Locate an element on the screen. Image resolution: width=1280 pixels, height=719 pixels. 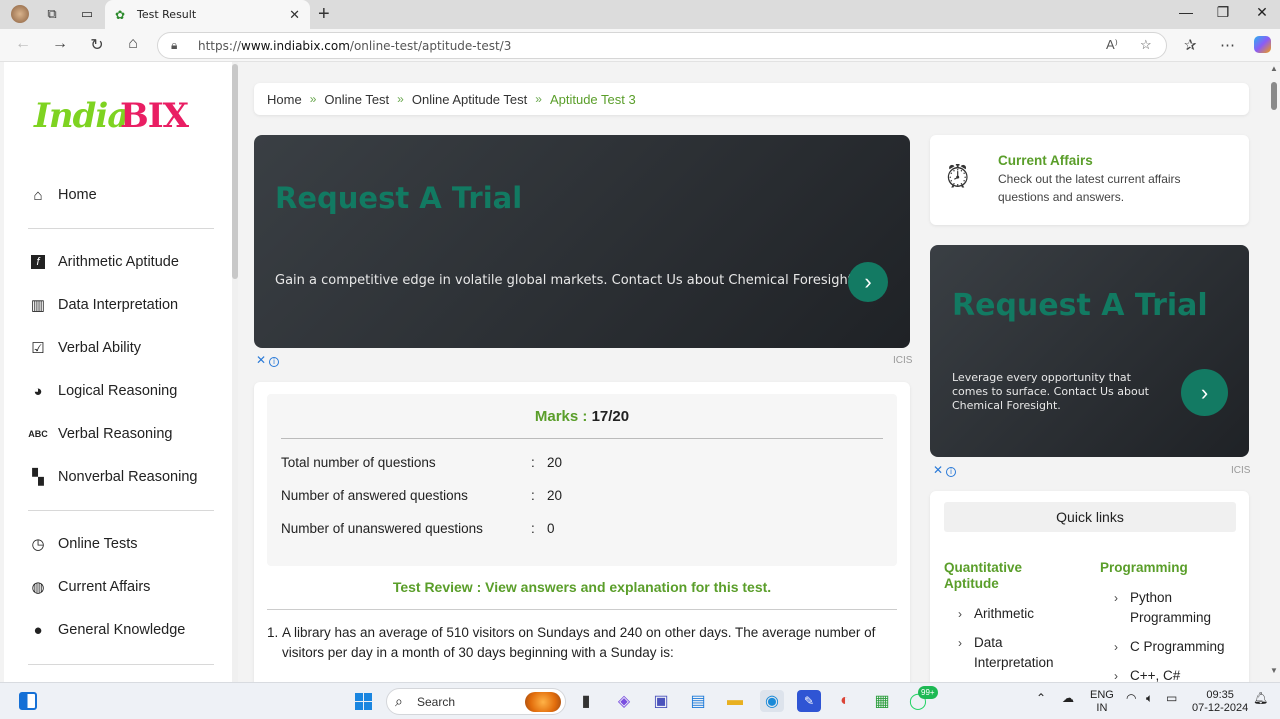
sidebar-item-arithmetic-aptitude: f Arithmetic Aptitude is located at coordinates (103, 262).